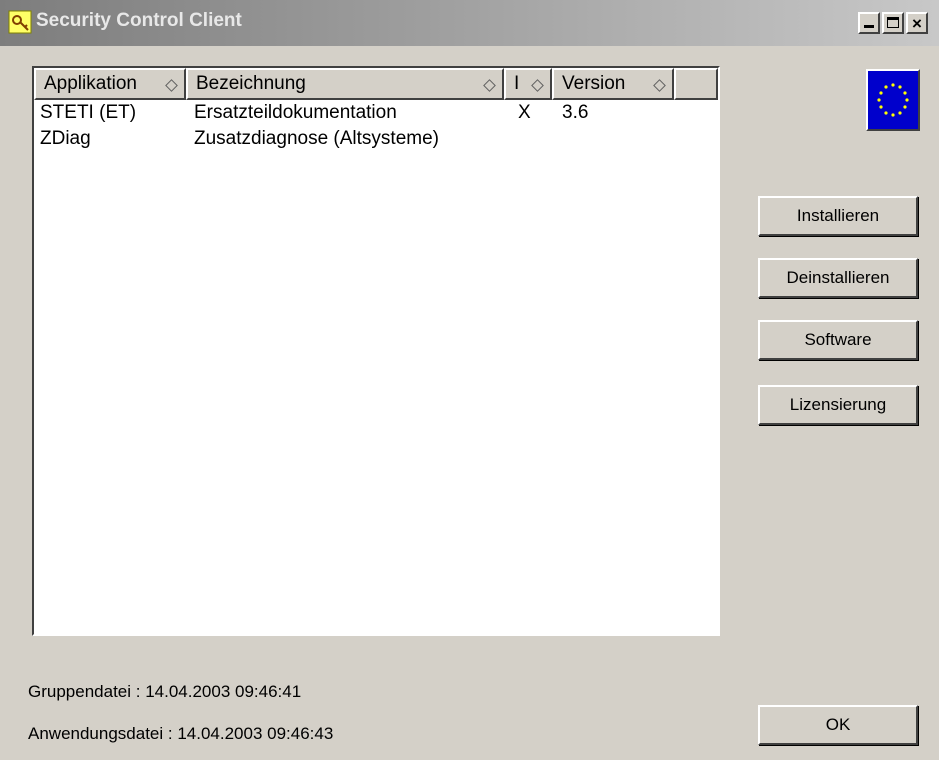 This screenshot has width=939, height=760. I want to click on install-button: Installieren, so click(838, 216).